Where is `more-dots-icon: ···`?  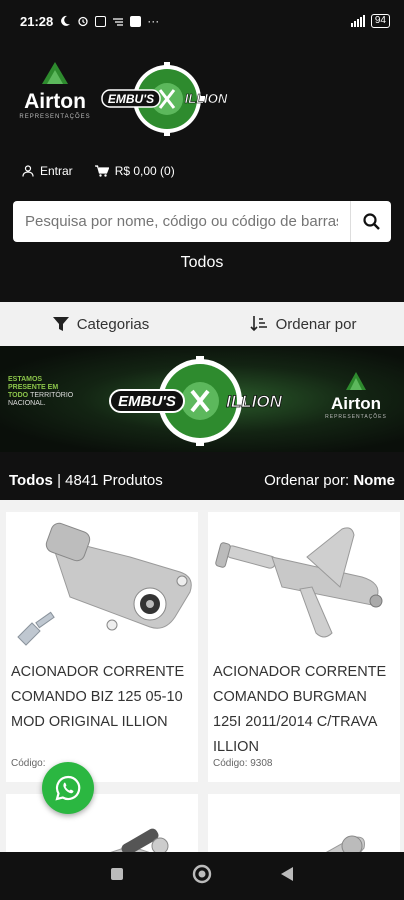 more-dots-icon: ··· is located at coordinates (153, 21).